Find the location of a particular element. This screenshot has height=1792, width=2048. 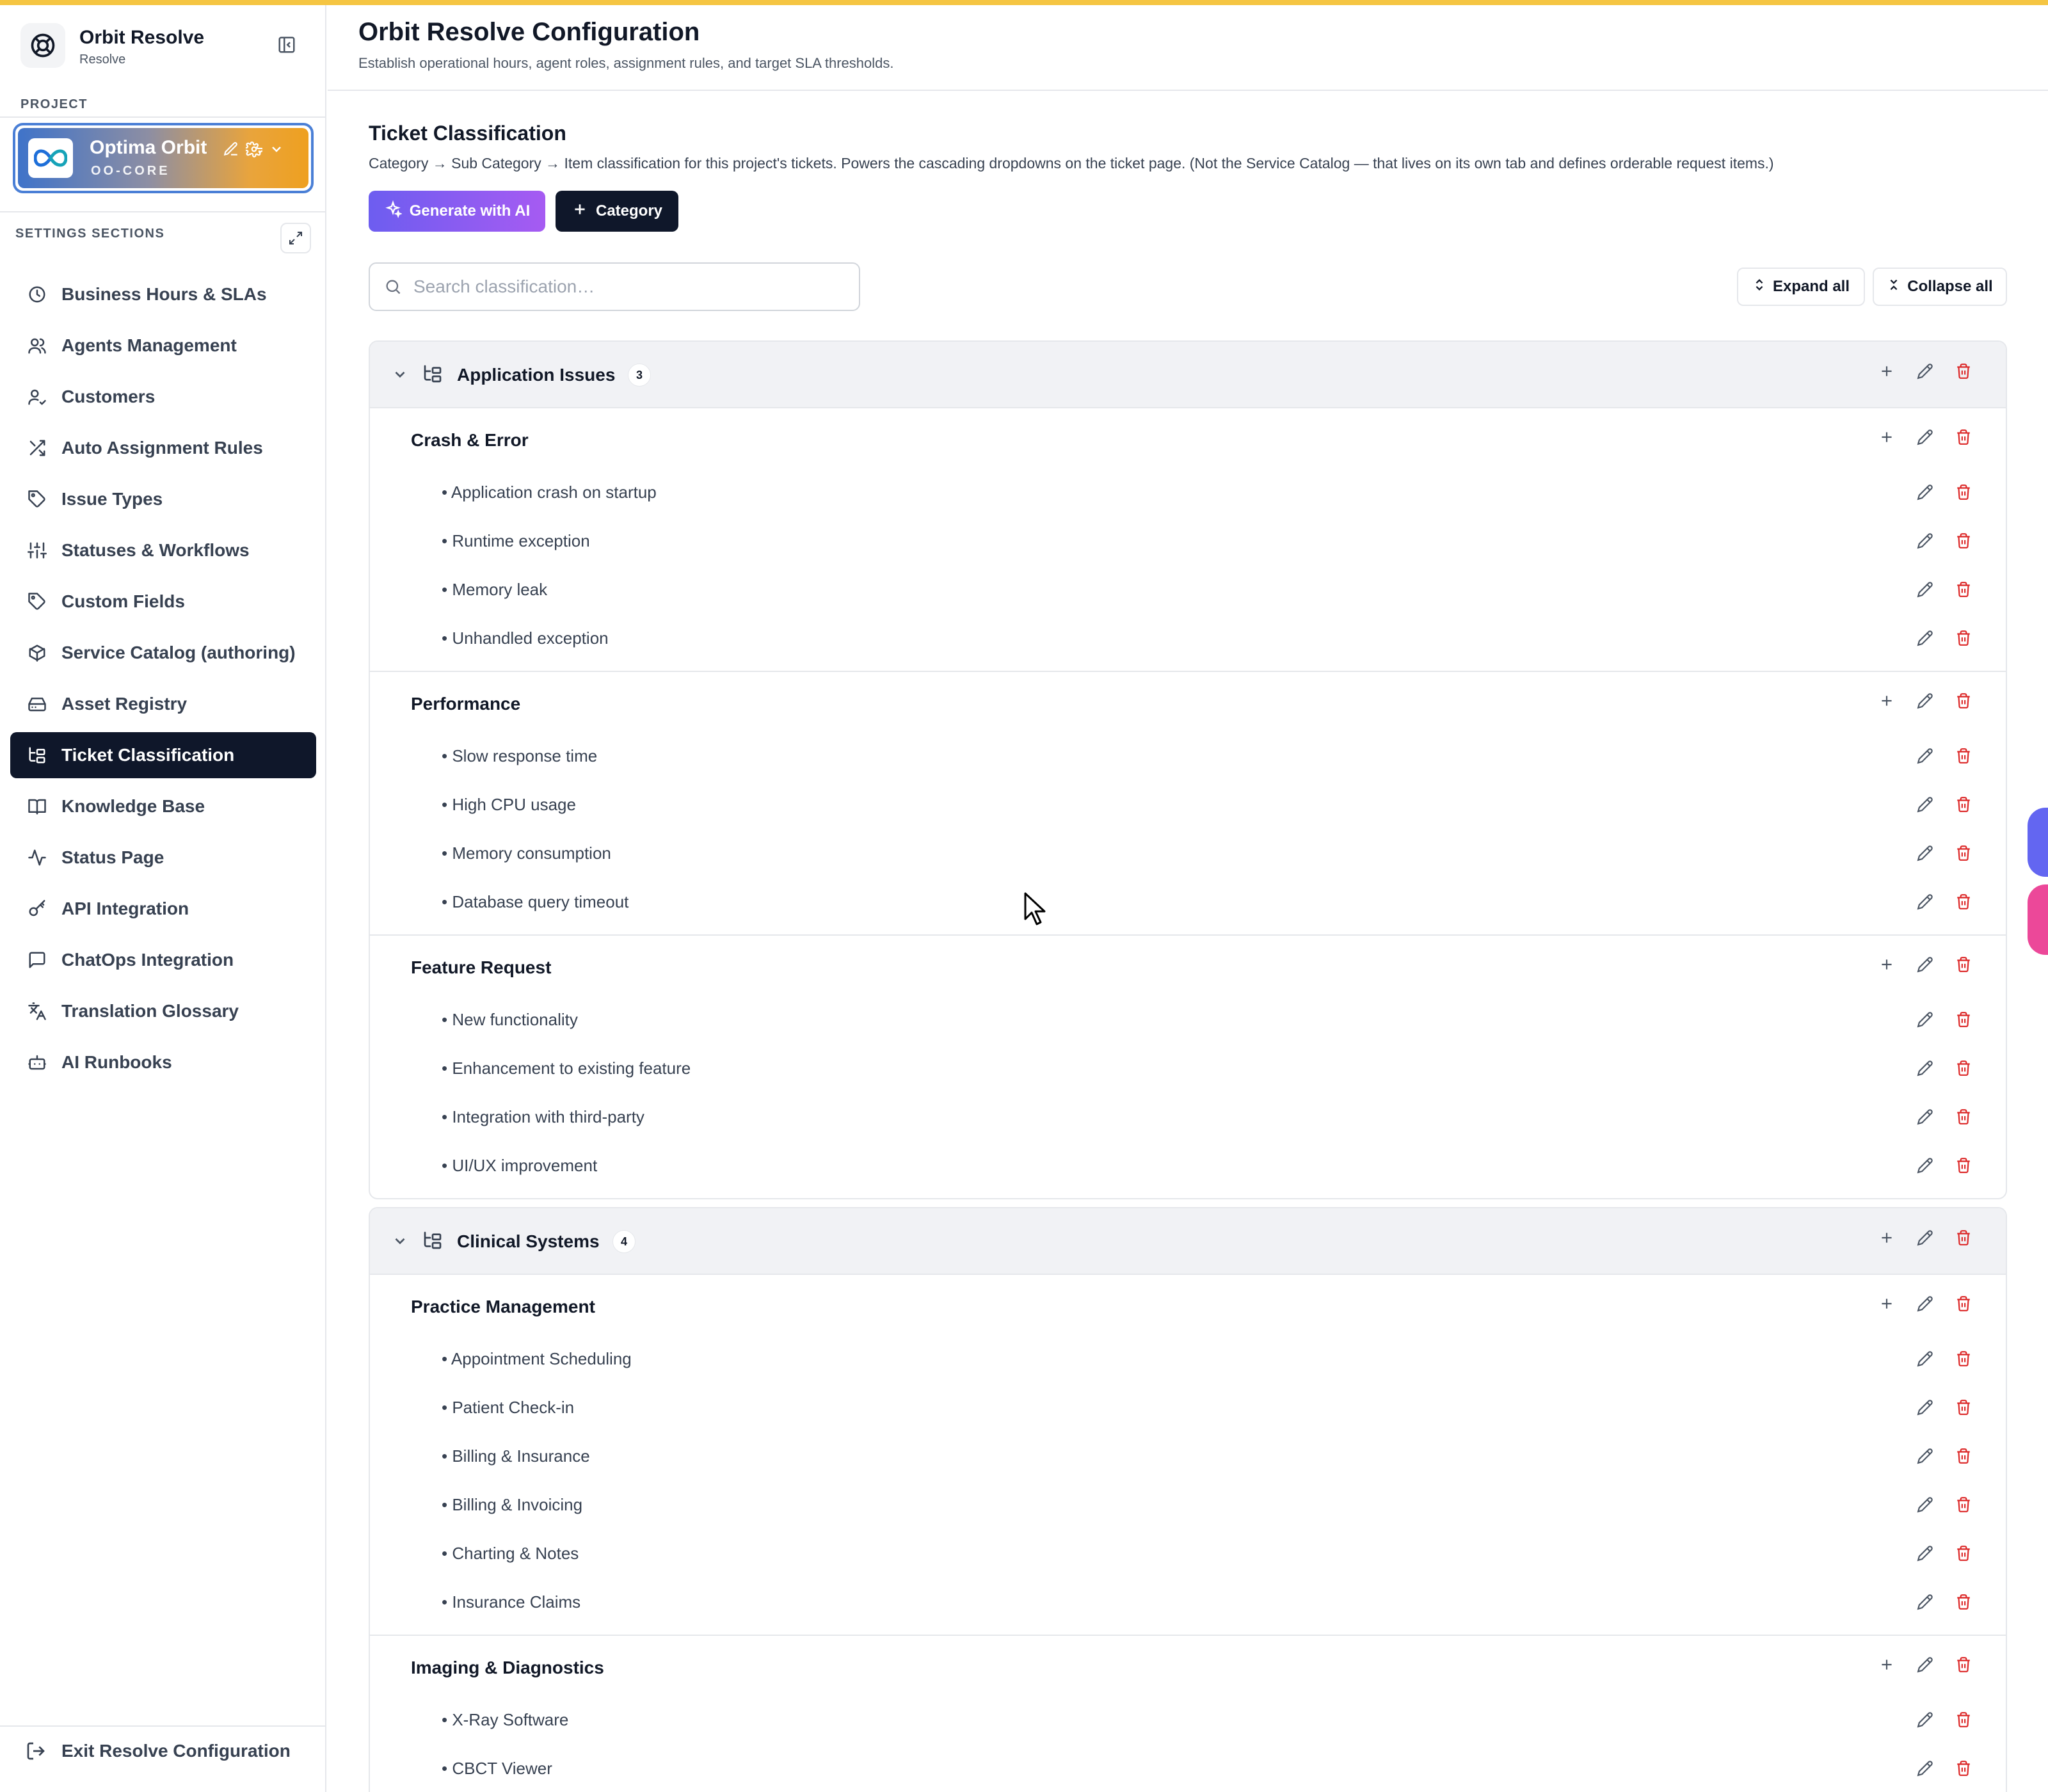

expand-all-button: Expand all is located at coordinates (1801, 287).